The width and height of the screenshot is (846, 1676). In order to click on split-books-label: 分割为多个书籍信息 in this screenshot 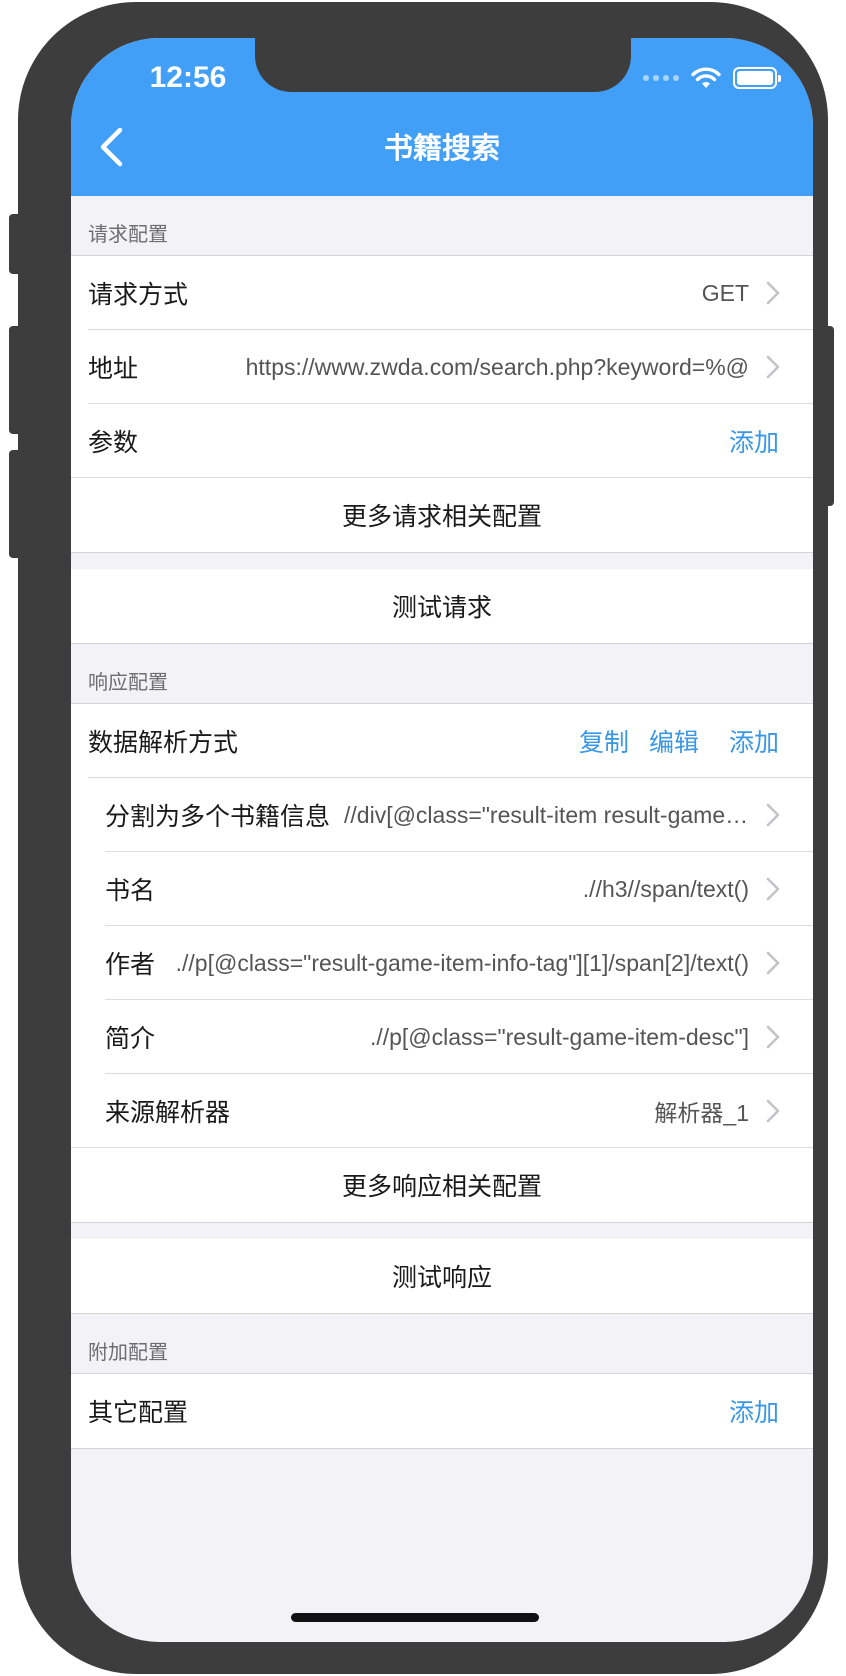, I will do `click(218, 816)`.